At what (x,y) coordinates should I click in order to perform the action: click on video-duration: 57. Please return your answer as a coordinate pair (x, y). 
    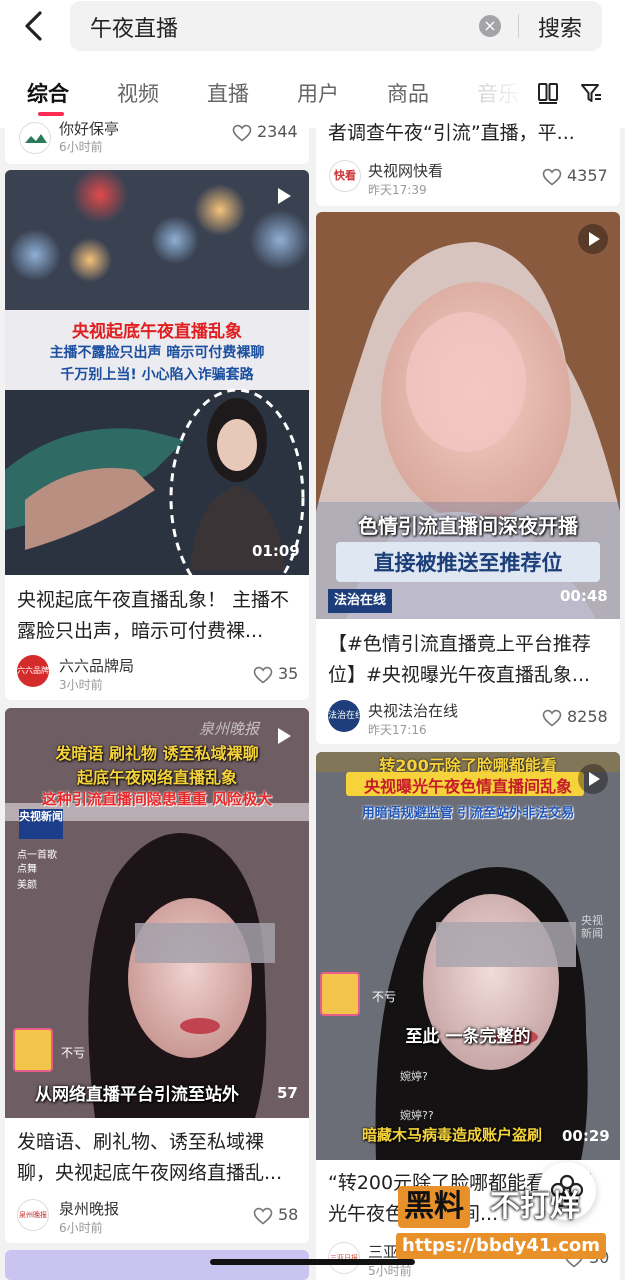
    Looking at the image, I should click on (287, 1093).